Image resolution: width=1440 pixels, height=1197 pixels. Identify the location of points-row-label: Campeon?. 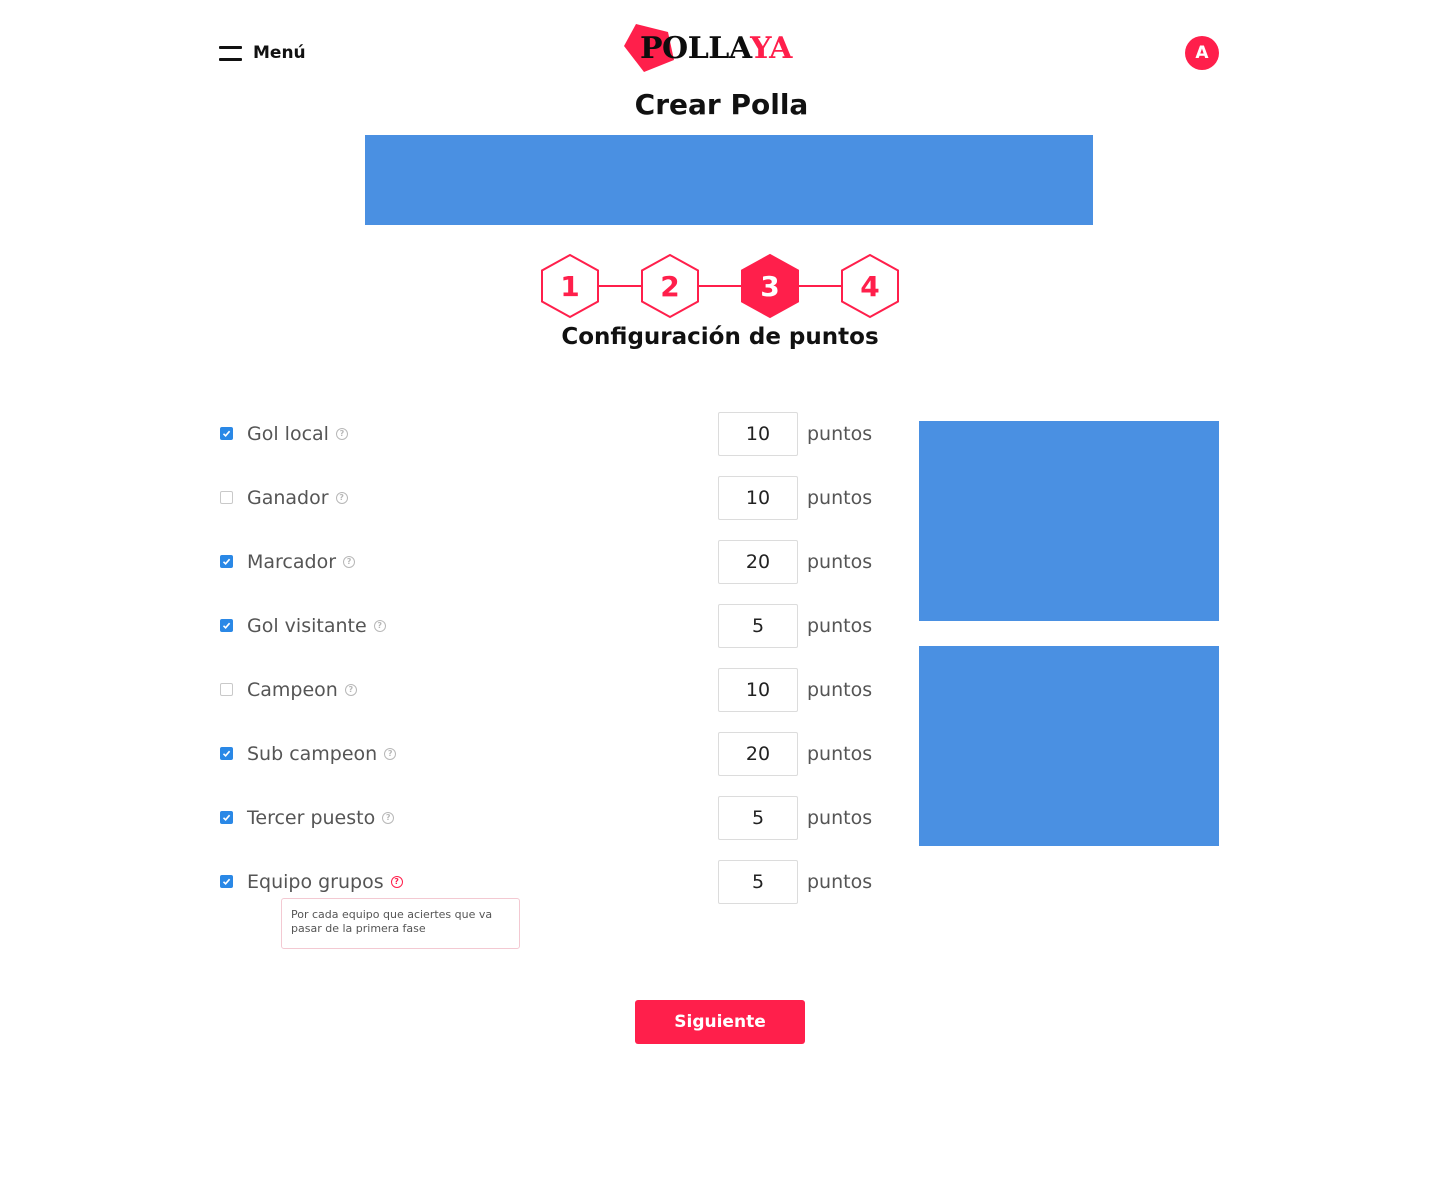
(302, 690).